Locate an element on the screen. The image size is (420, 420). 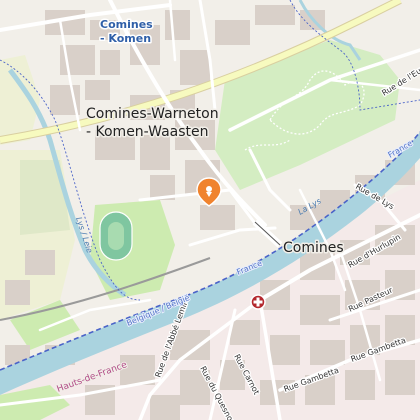
medical-cross-icon is located at coordinates (258, 302).